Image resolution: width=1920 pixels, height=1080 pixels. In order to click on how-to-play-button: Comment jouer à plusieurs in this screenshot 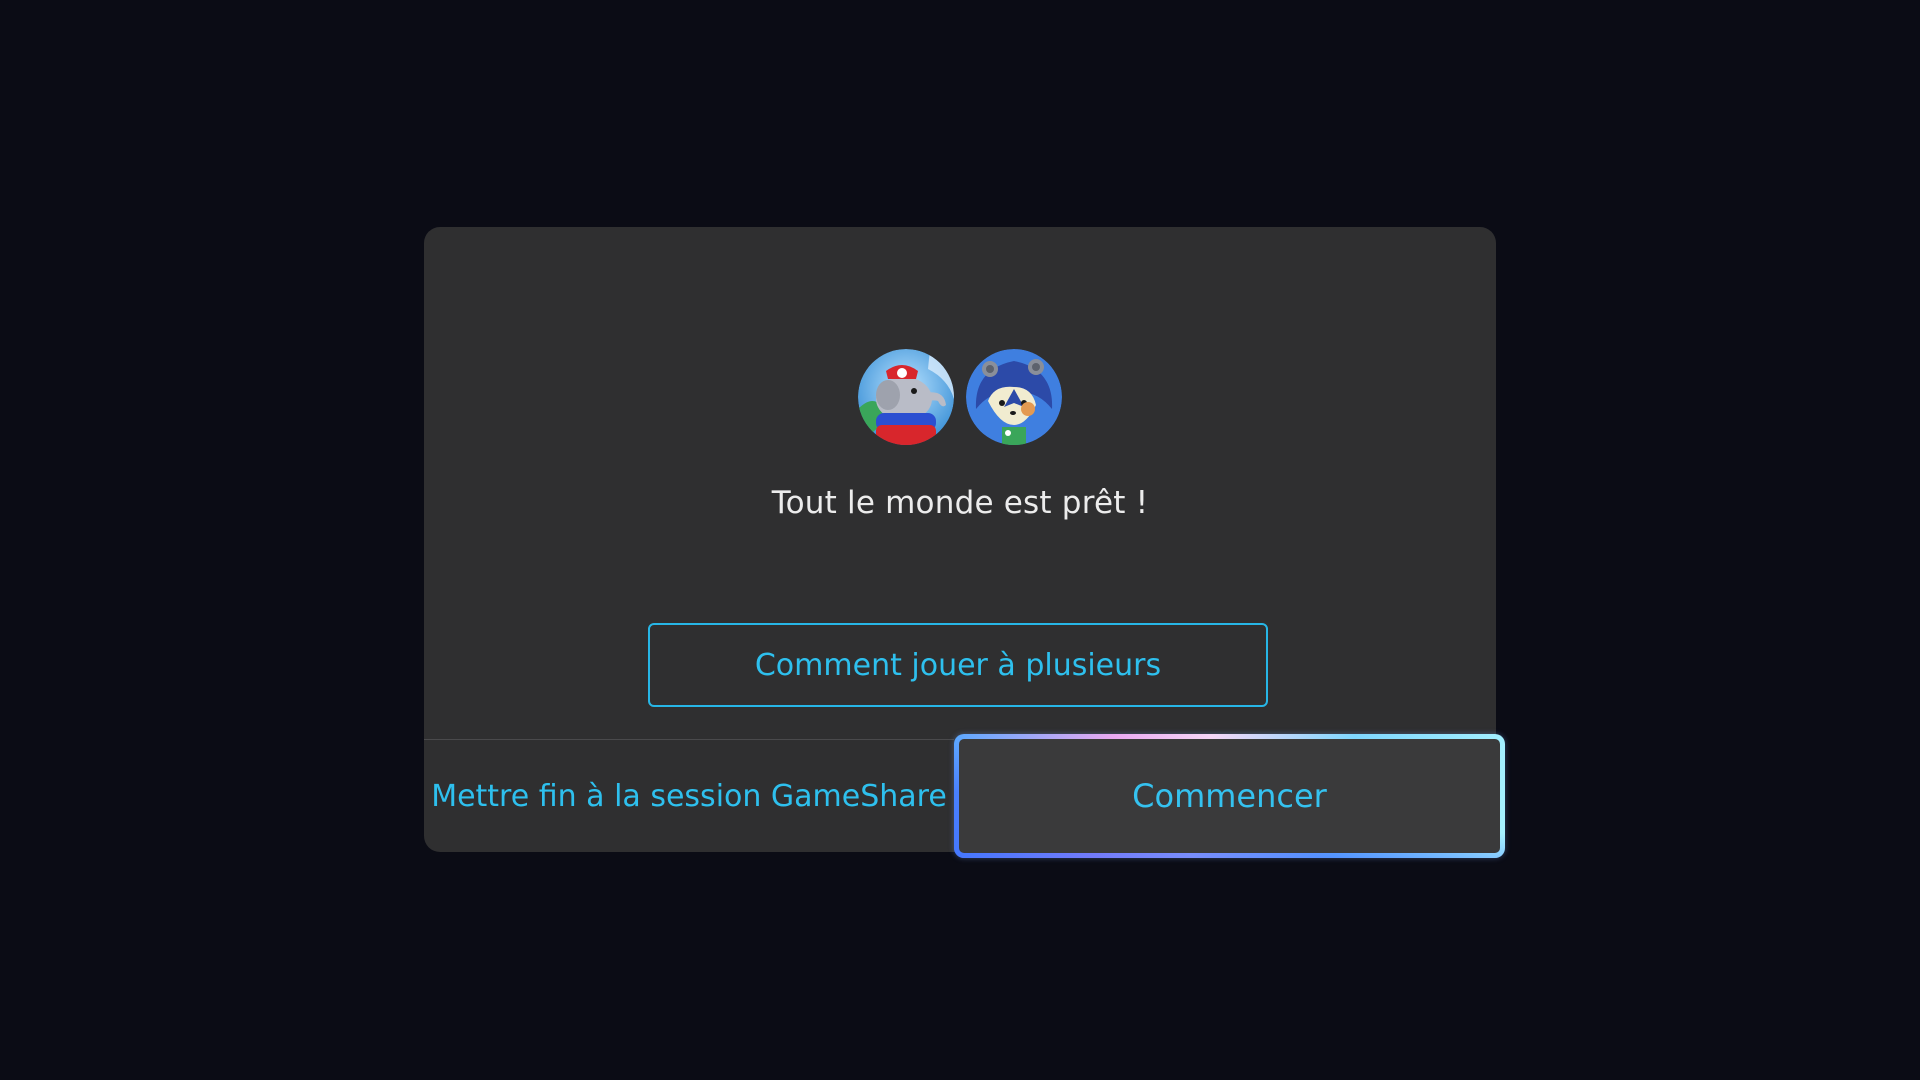, I will do `click(958, 665)`.